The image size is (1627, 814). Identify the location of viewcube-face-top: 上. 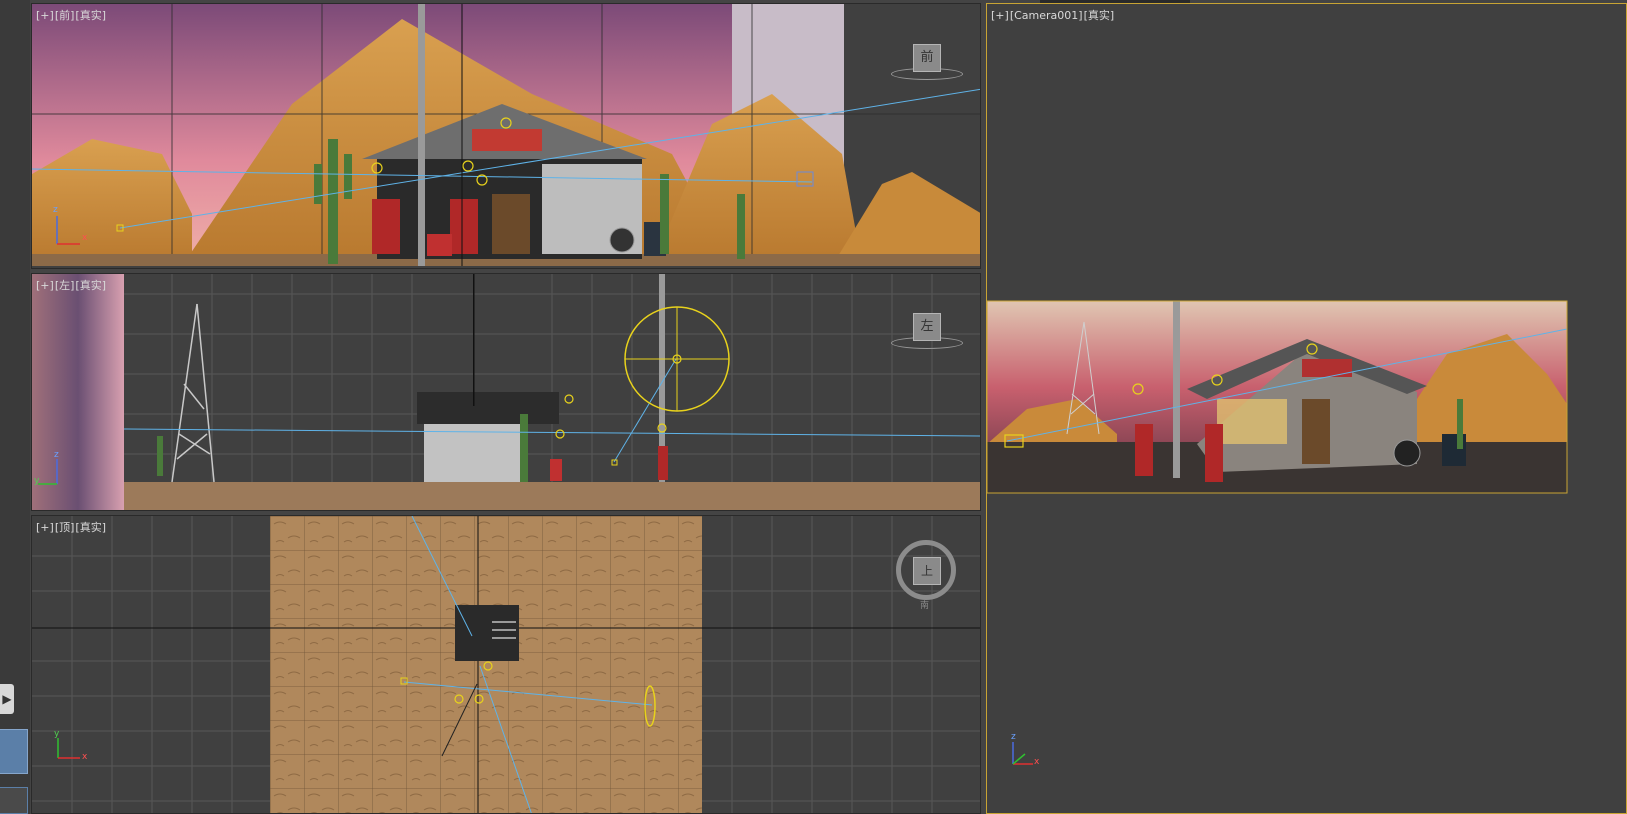
(927, 571).